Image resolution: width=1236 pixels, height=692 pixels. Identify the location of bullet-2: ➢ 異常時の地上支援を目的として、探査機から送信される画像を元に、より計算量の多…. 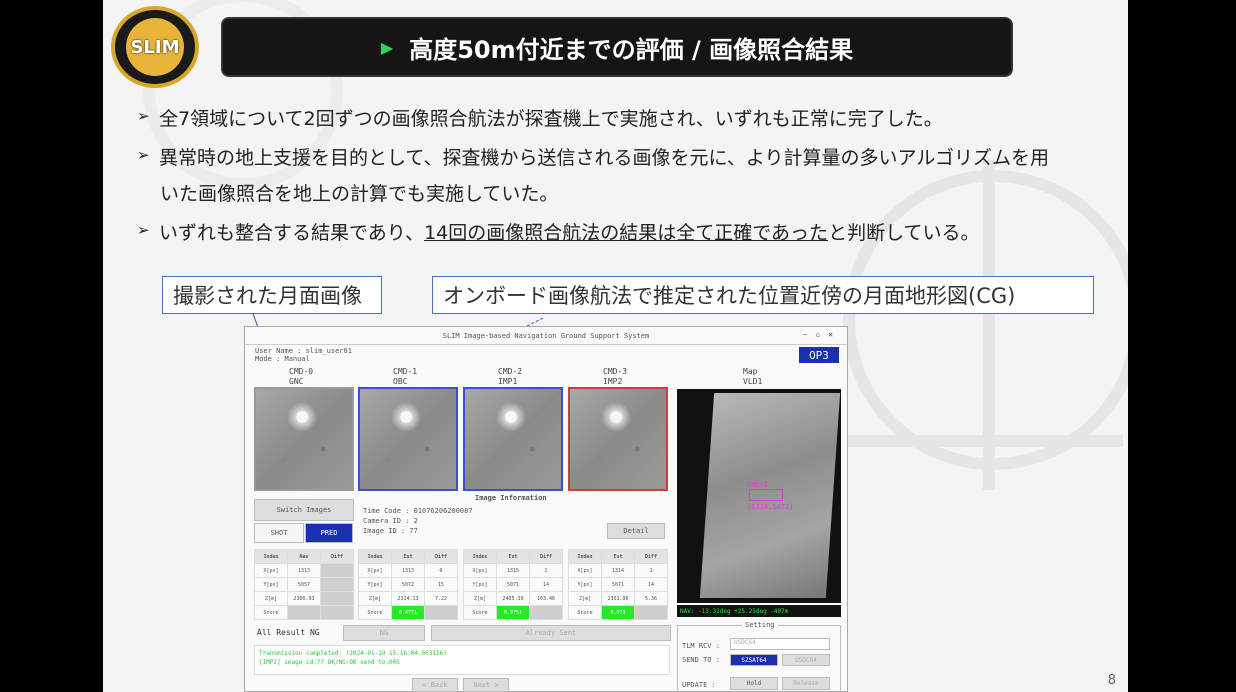
(593, 156).